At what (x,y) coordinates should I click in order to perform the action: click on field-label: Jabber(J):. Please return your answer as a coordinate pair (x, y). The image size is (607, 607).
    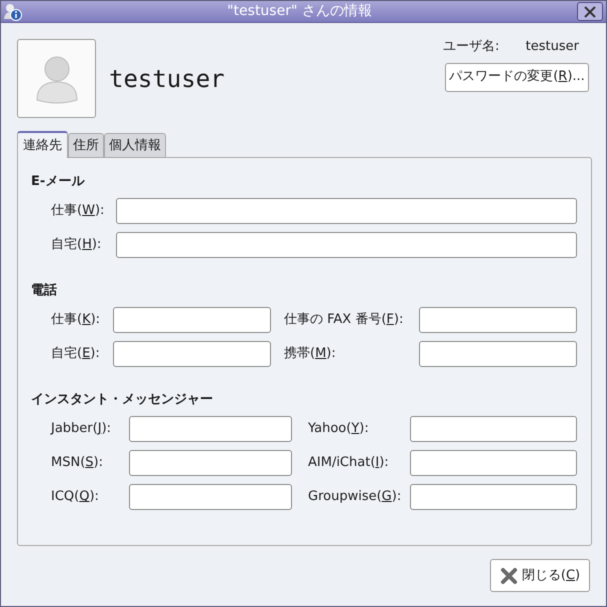
    Looking at the image, I should click on (81, 428).